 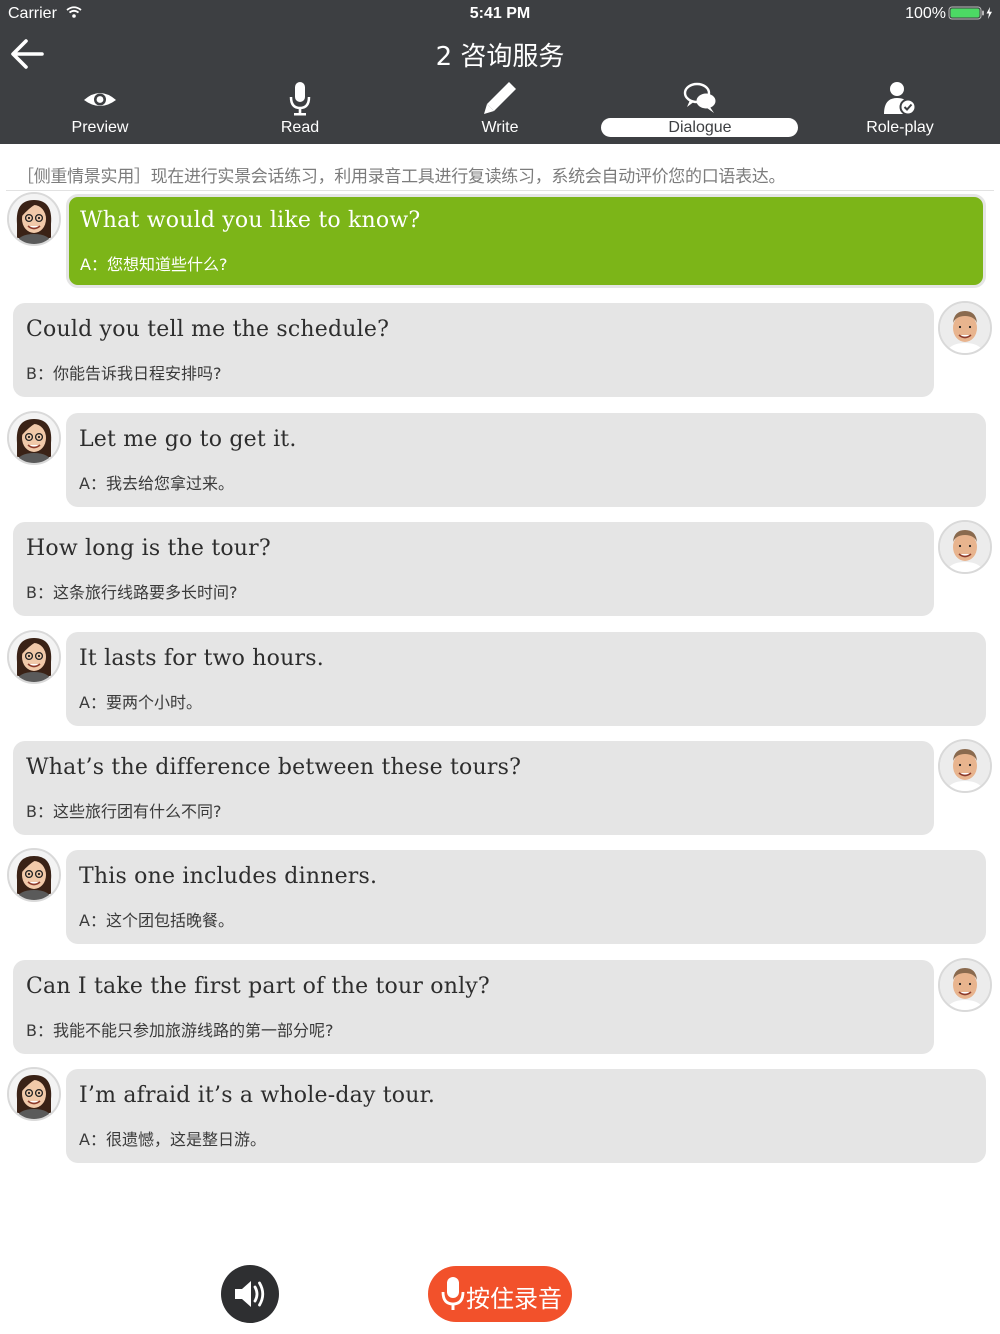 What do you see at coordinates (140, 702) in the screenshot?
I see `chinese-translation: A：要两个小时。` at bounding box center [140, 702].